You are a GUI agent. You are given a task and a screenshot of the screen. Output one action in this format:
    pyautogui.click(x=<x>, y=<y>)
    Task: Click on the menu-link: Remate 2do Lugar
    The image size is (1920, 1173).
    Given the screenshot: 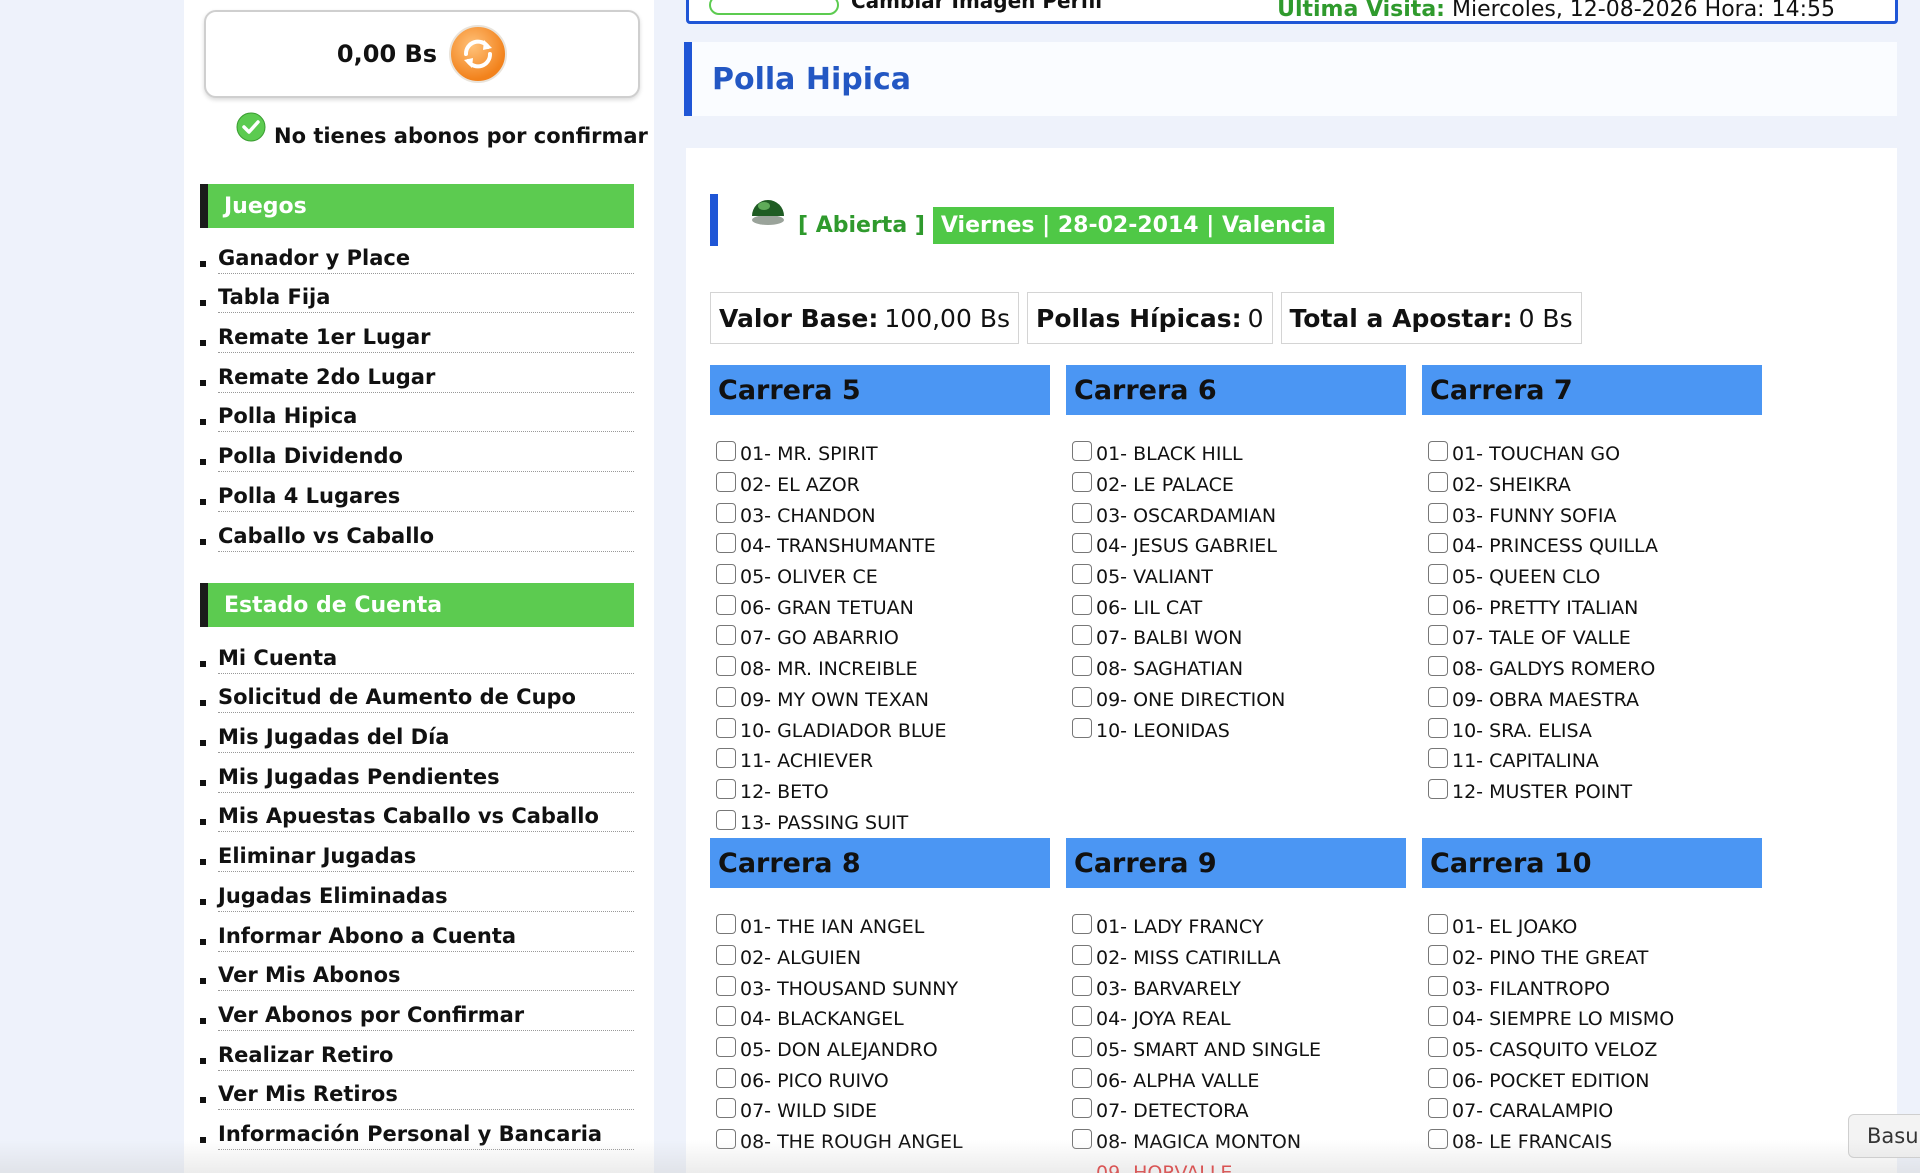 What is the action you would take?
    pyautogui.click(x=426, y=379)
    